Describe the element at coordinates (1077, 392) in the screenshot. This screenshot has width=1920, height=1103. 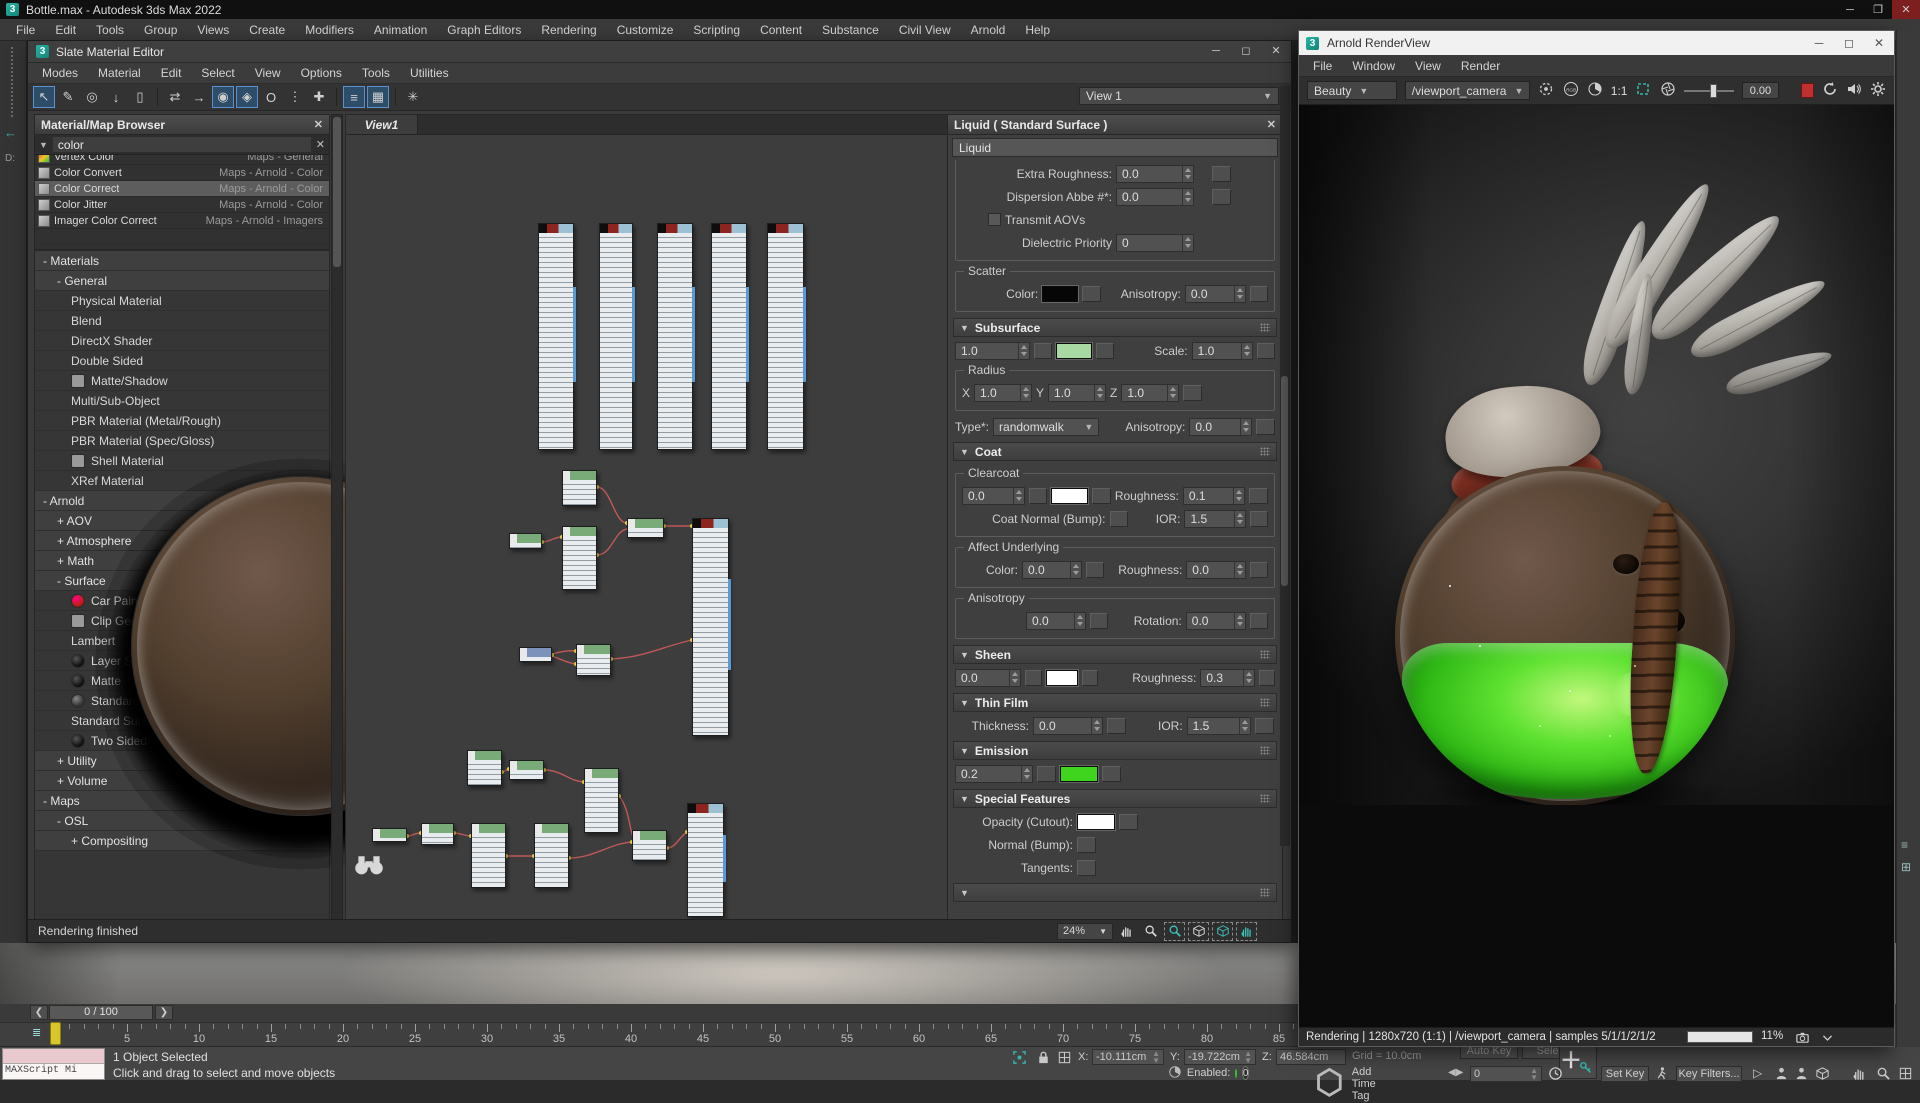
I see `radius-y-spinner: 1.0` at that location.